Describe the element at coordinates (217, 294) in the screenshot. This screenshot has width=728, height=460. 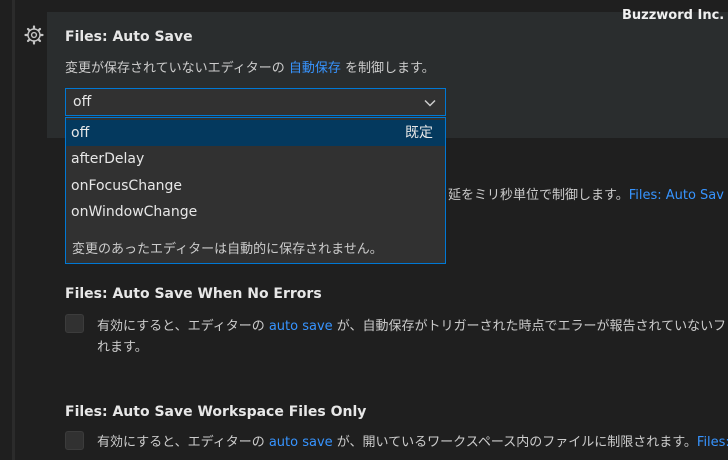
I see `no-errors-name: Auto Save When No Errors` at that location.